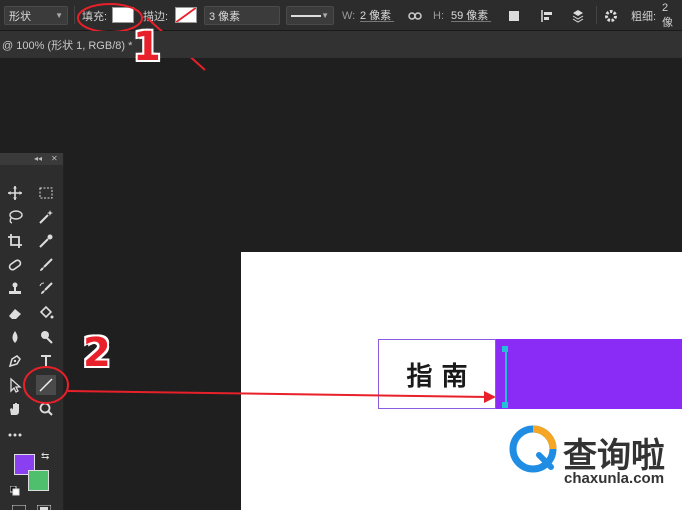 This screenshot has height=510, width=682. I want to click on arrowhead-icon, so click(490, 397).